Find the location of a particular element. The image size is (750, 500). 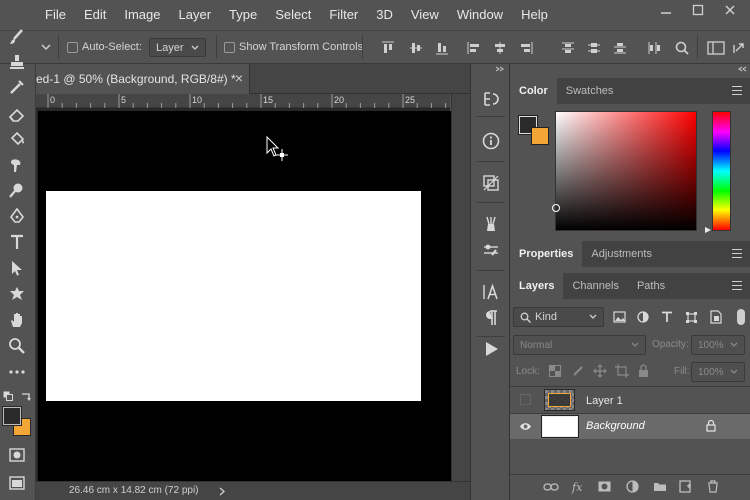

collapse-panels-icon is located at coordinates (743, 69).